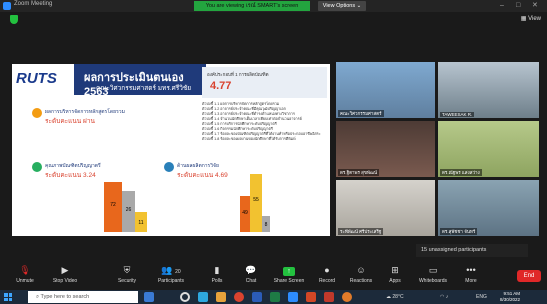 Image resolution: width=547 pixels, height=304 pixels. What do you see at coordinates (510, 299) in the screenshot?
I see `clock-date: 8/30/2022` at bounding box center [510, 299].